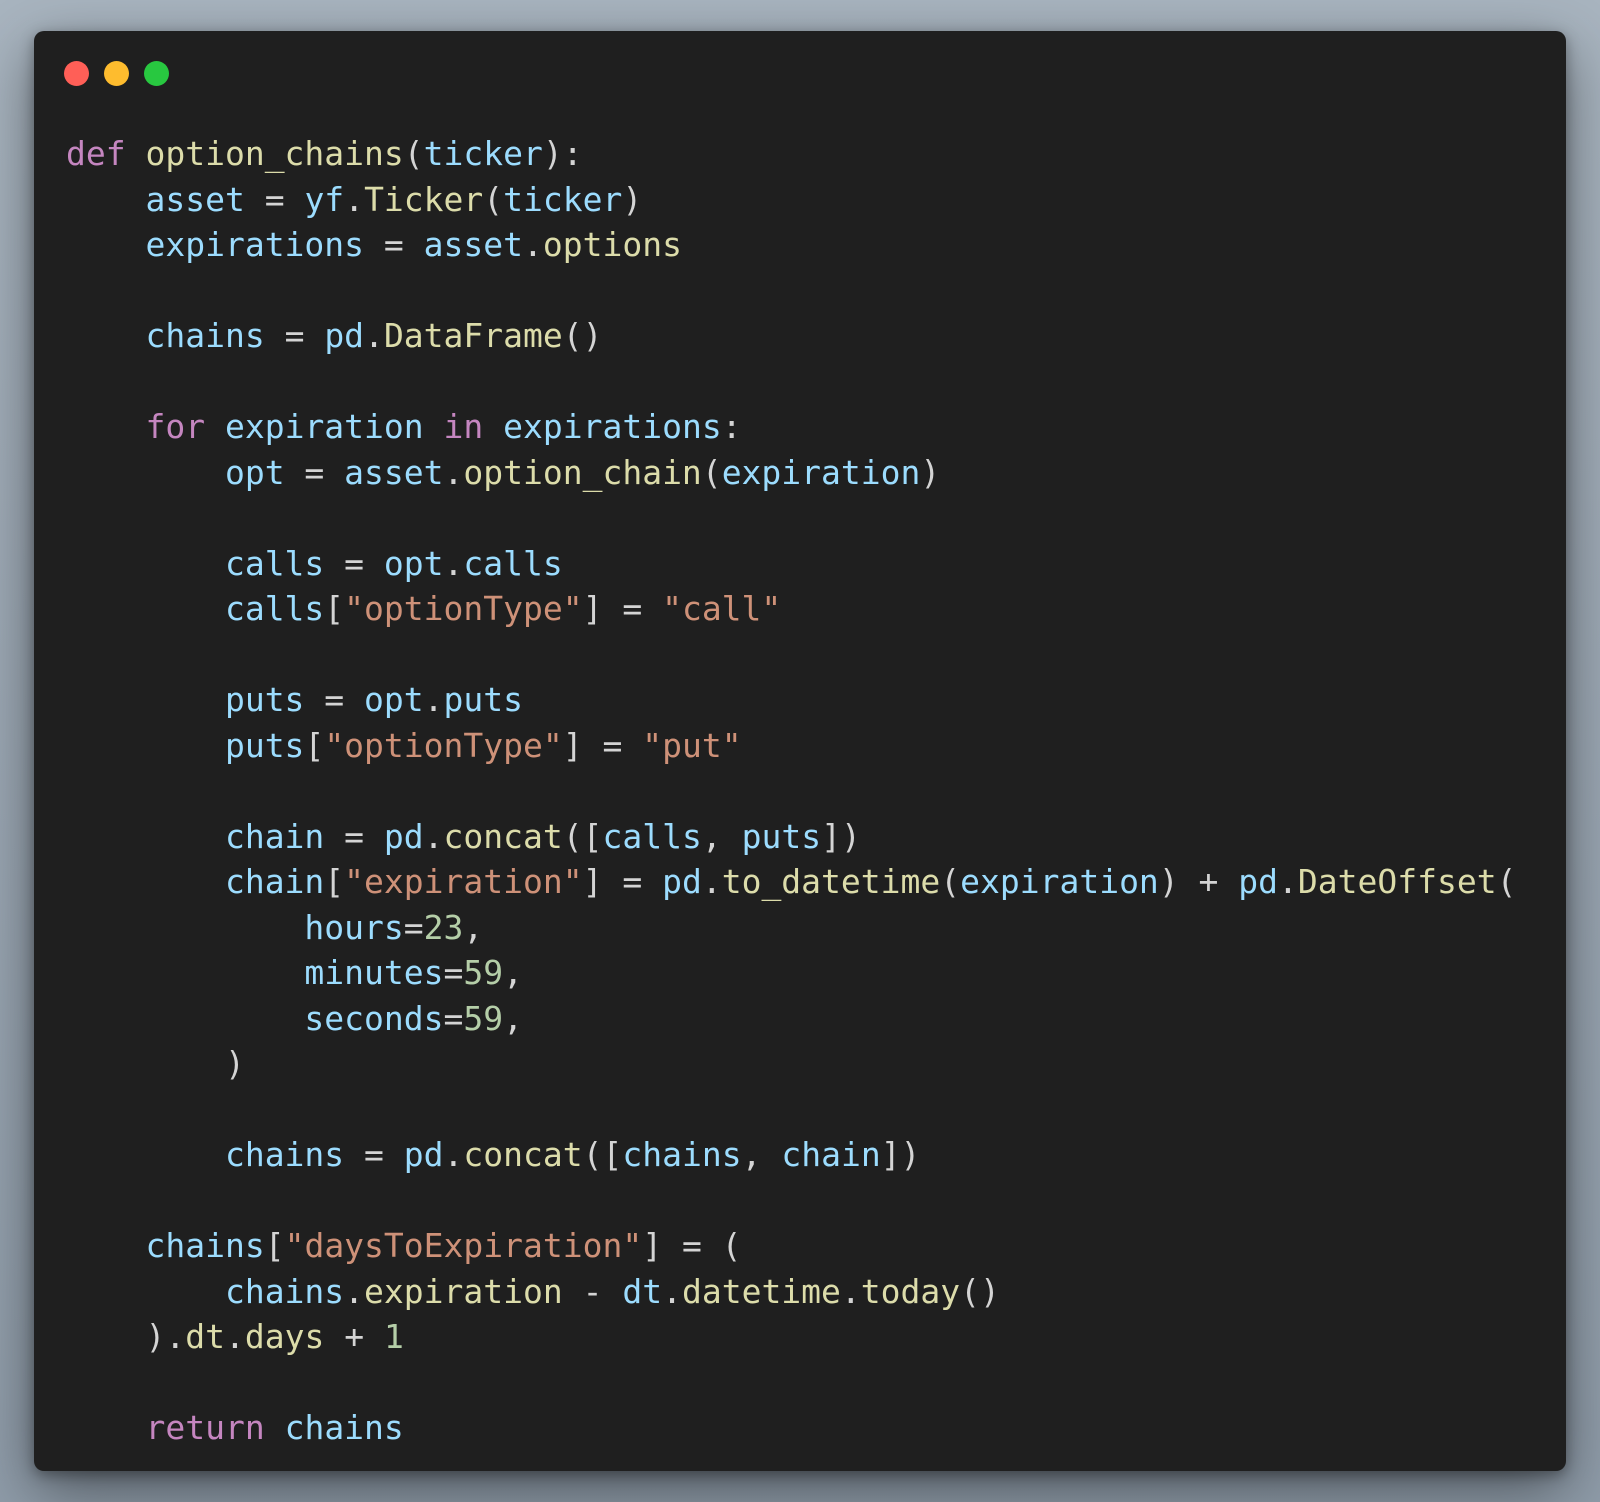 Image resolution: width=1600 pixels, height=1502 pixels. I want to click on code-line: chain = pd.concat([calls, puts]), so click(791, 837).